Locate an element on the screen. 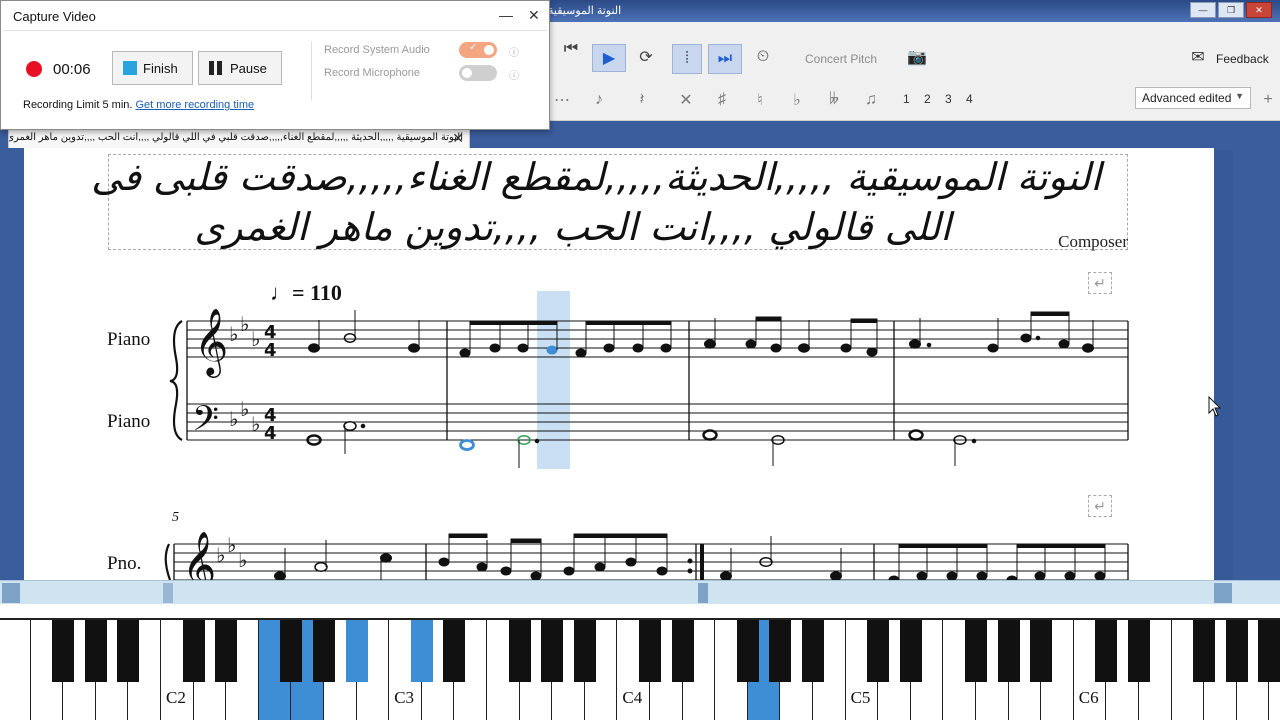 This screenshot has height=722, width=1280. pause-button: Pause is located at coordinates (240, 68).